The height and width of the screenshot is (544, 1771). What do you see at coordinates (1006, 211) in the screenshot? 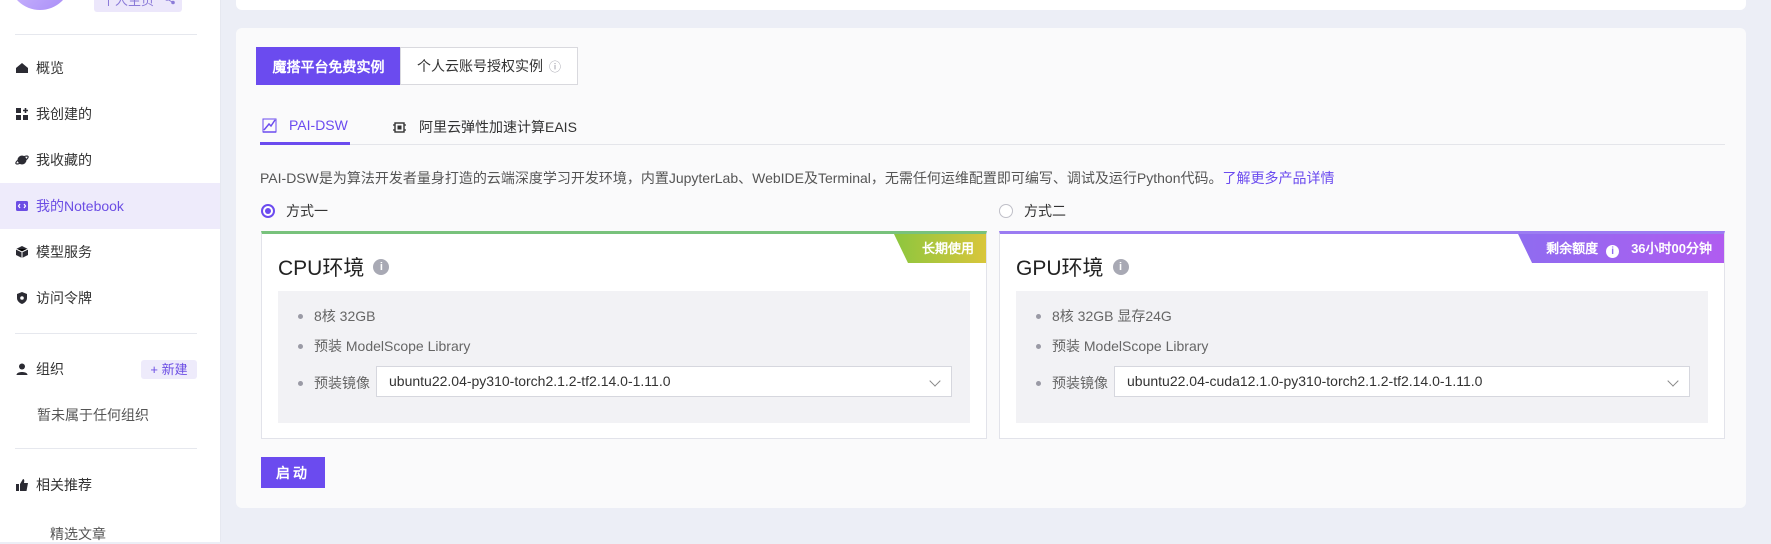
I see `radio-unchecked-icon` at bounding box center [1006, 211].